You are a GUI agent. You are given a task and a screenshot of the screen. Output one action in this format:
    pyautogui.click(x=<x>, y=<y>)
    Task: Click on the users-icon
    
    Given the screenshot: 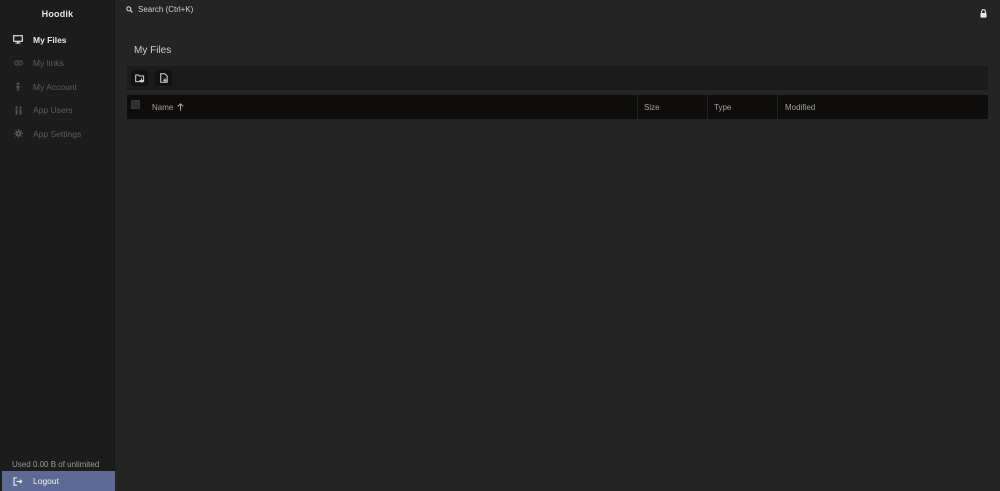 What is the action you would take?
    pyautogui.click(x=18, y=110)
    